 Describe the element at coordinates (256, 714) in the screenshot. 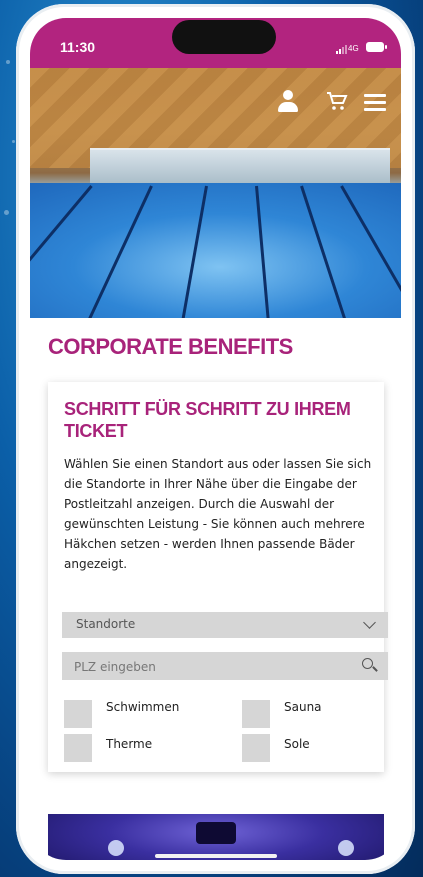

I see `checkbox-sauna` at that location.